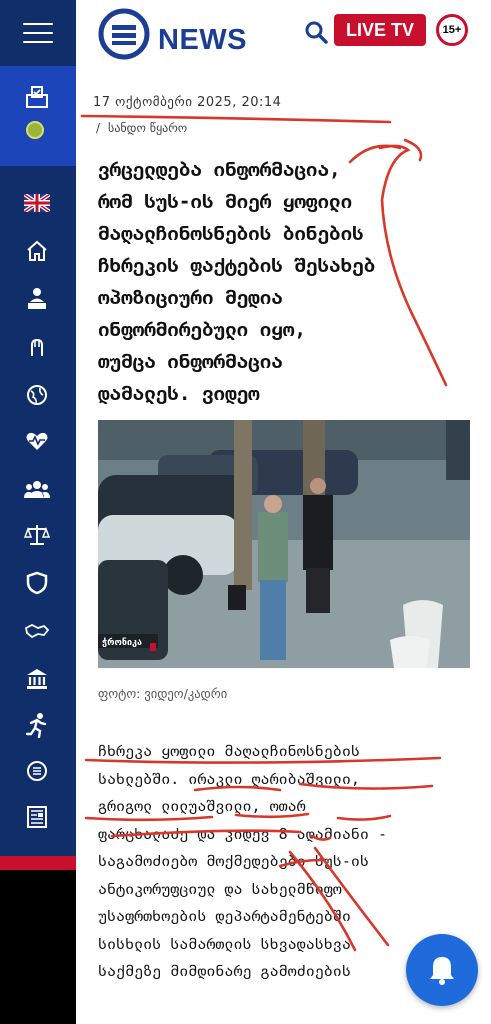 The height and width of the screenshot is (1024, 491). Describe the element at coordinates (237, 265) in the screenshot. I see `title-line: ჩხრეკის ფაქტების შესახებ` at that location.